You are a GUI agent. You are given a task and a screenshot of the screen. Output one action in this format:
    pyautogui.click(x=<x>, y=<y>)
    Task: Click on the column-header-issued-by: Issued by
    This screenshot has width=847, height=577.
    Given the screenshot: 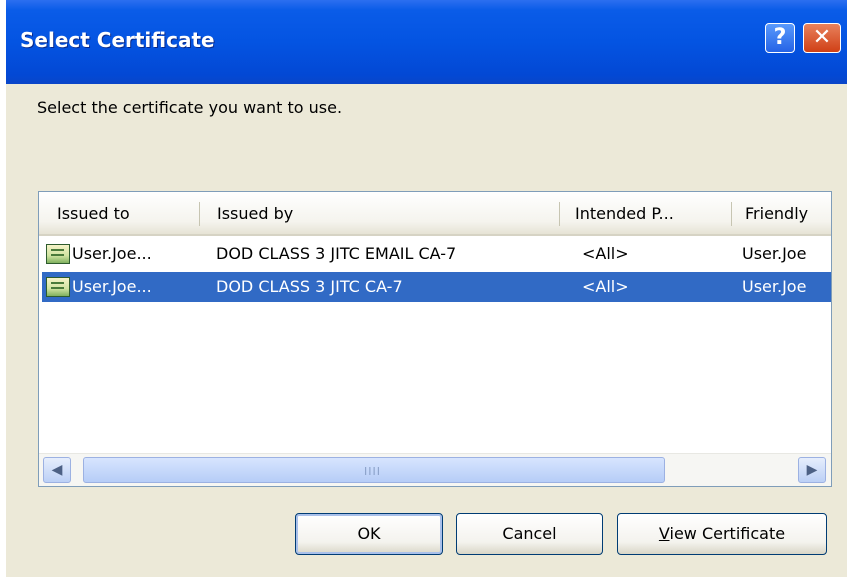 What is the action you would take?
    pyautogui.click(x=382, y=213)
    